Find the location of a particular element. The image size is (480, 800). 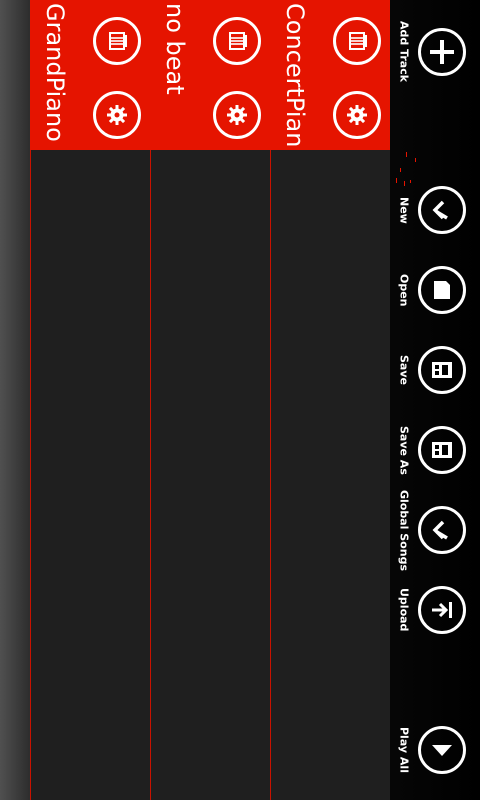

save-as-label: Save As is located at coordinates (404, 450).